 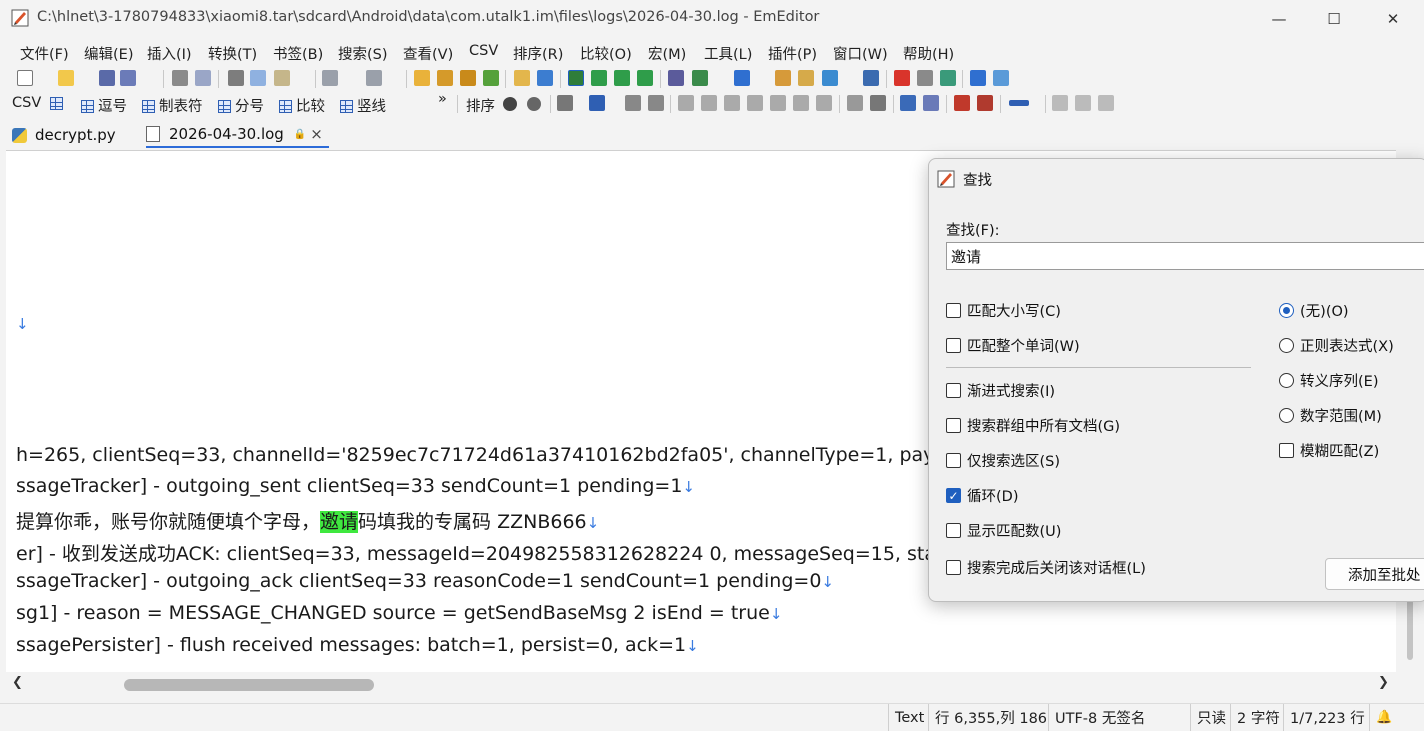 I want to click on search-all-docs-checkbox: 搜索群组中所有文档(G), so click(x=1033, y=425).